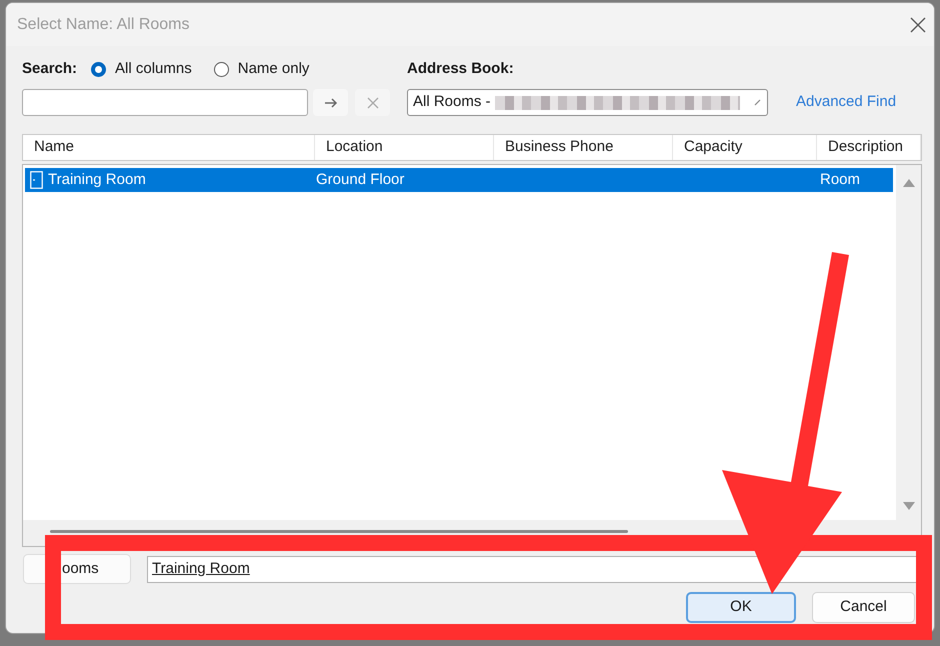 The width and height of the screenshot is (940, 646). What do you see at coordinates (863, 607) in the screenshot?
I see `cancel-button: Cancel` at bounding box center [863, 607].